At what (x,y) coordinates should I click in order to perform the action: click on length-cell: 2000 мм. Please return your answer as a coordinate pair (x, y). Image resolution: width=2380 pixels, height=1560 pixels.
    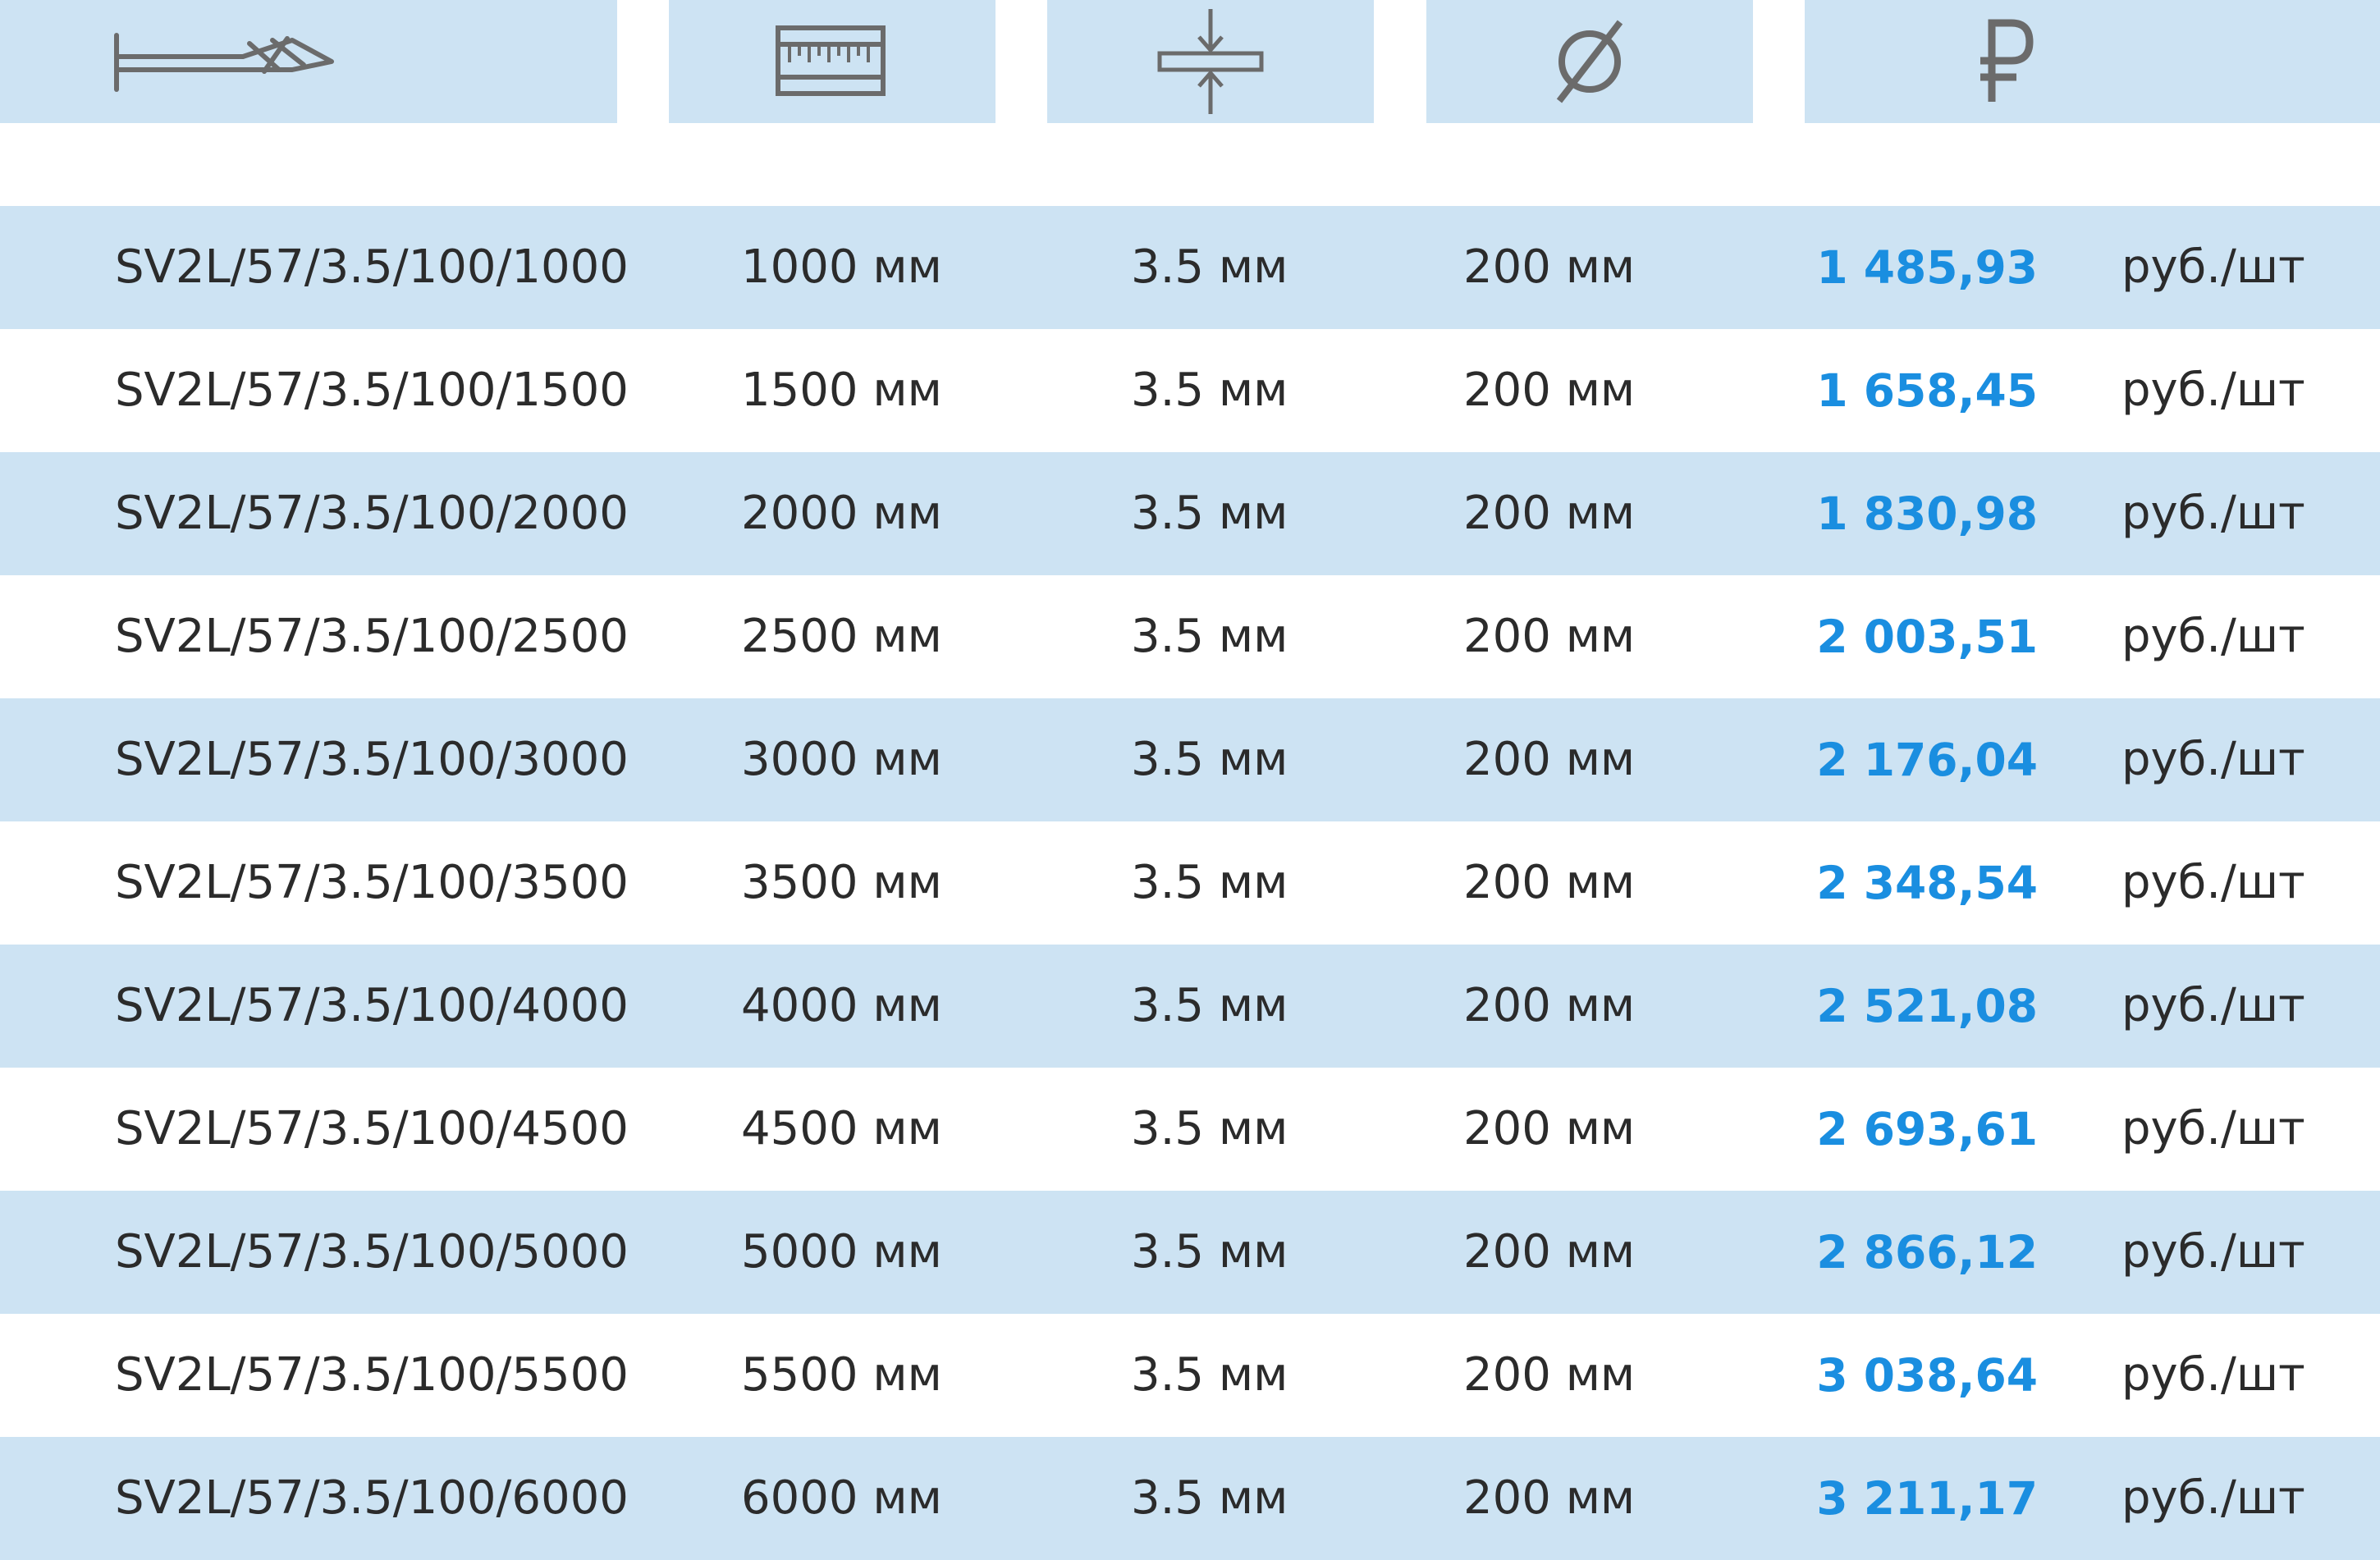
    Looking at the image, I should click on (841, 513).